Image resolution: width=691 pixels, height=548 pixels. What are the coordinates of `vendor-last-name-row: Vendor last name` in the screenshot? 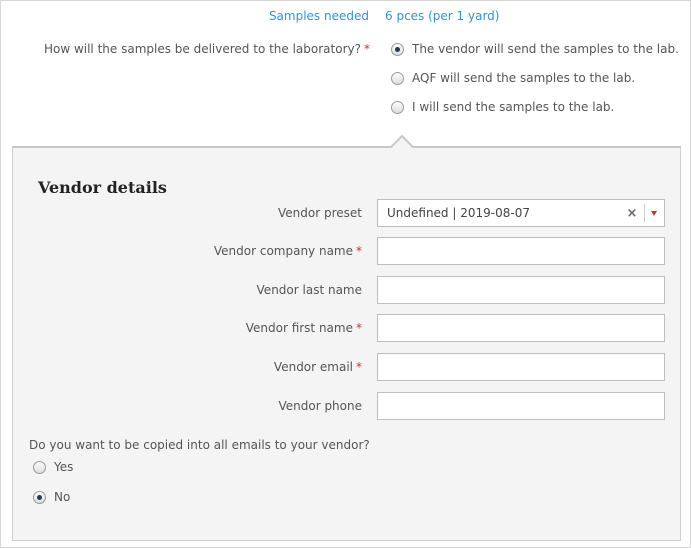 It's located at (346, 290).